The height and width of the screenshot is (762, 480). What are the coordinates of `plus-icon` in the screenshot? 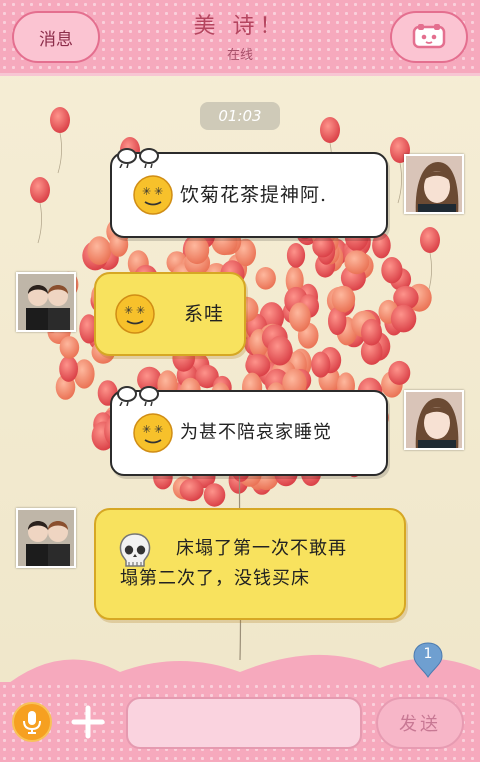 It's located at (88, 722).